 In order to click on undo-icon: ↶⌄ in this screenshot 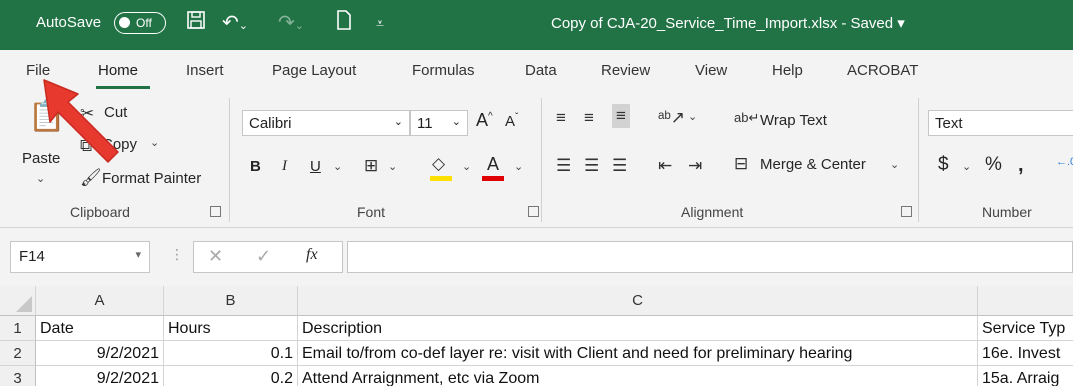, I will do `click(235, 24)`.